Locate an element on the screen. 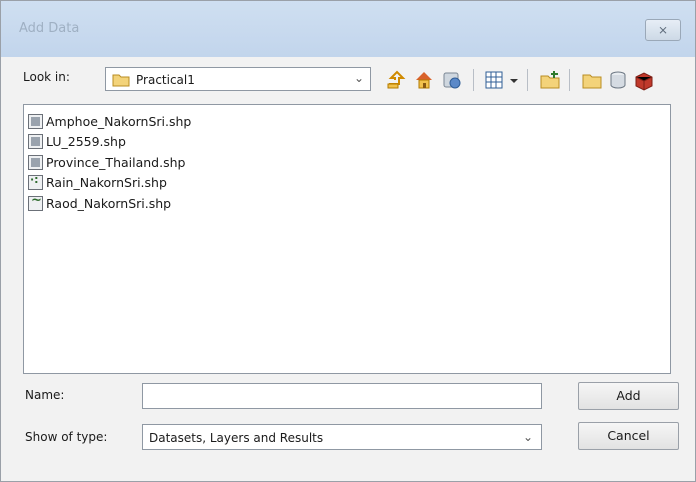 The width and height of the screenshot is (696, 482). close-button: ⨯ is located at coordinates (663, 30).